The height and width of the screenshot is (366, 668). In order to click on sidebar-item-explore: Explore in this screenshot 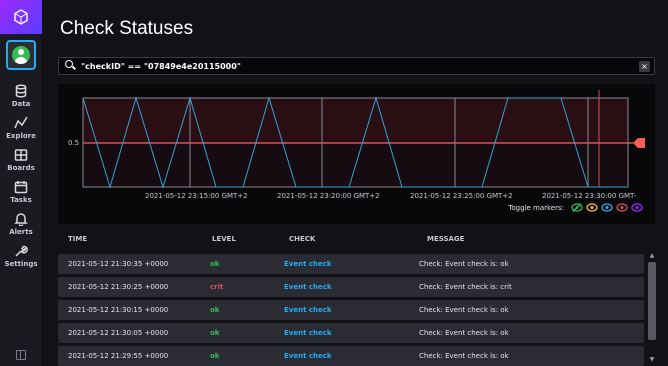, I will do `click(21, 128)`.